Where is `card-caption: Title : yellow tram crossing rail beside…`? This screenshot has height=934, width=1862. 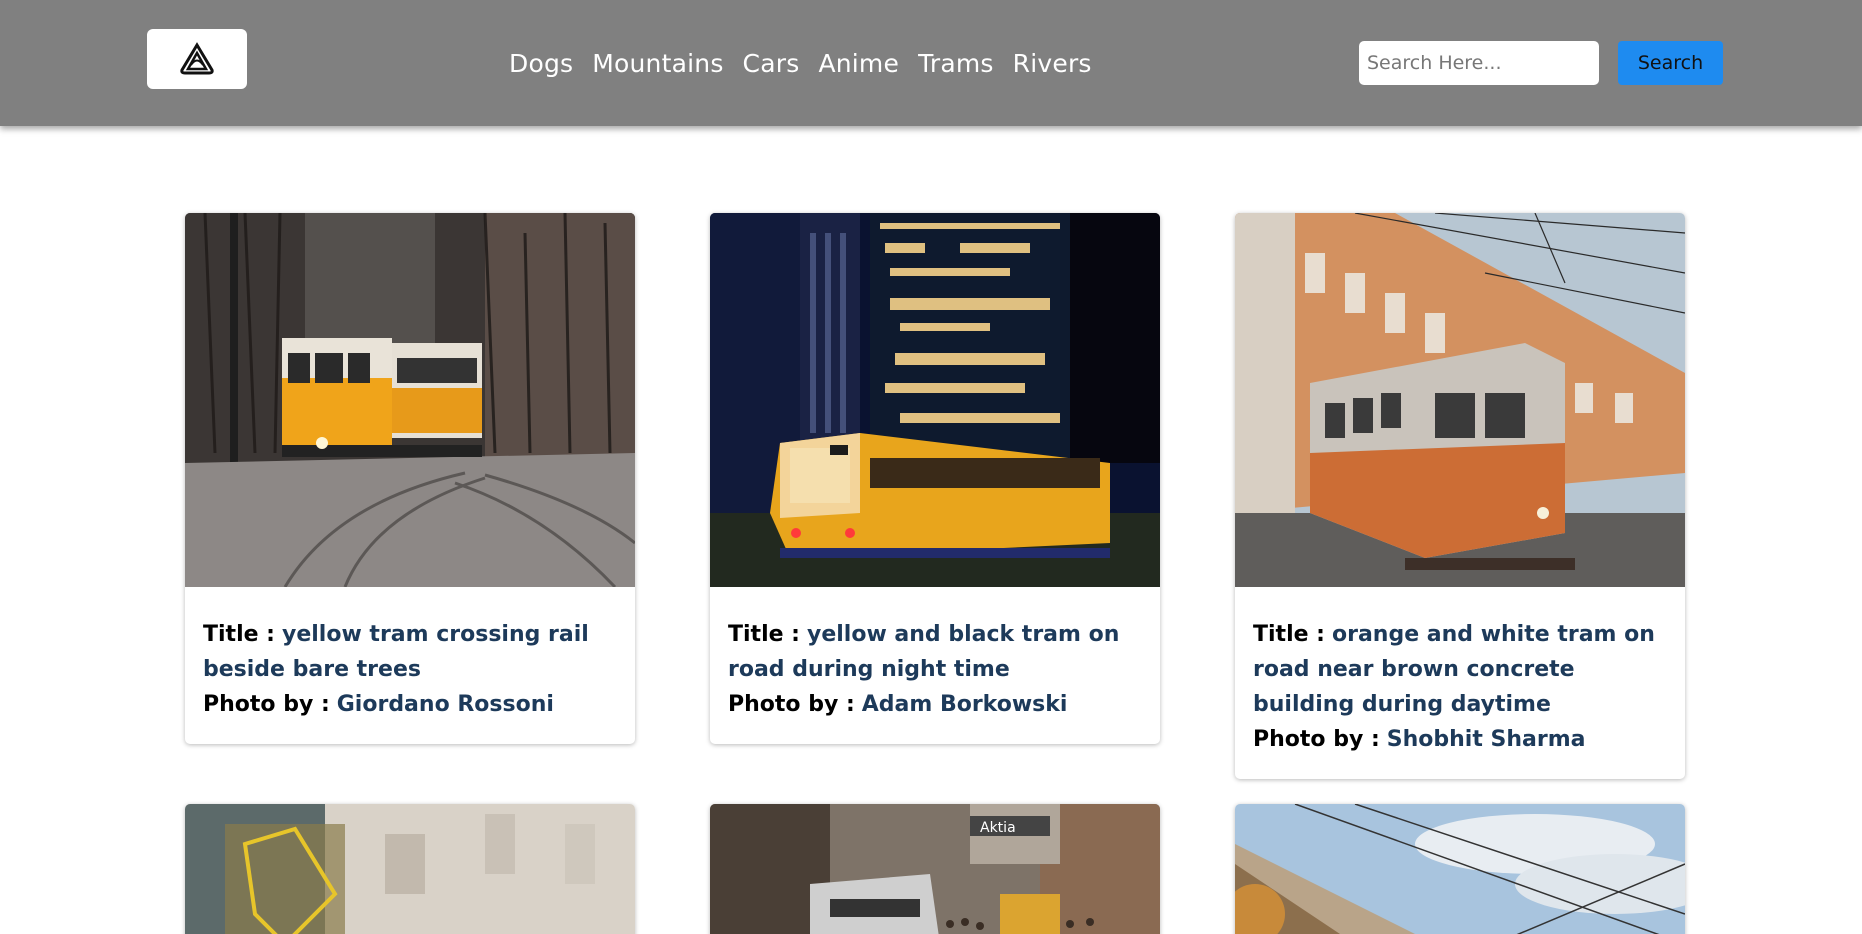
card-caption: Title : yellow tram crossing rail beside… is located at coordinates (410, 665).